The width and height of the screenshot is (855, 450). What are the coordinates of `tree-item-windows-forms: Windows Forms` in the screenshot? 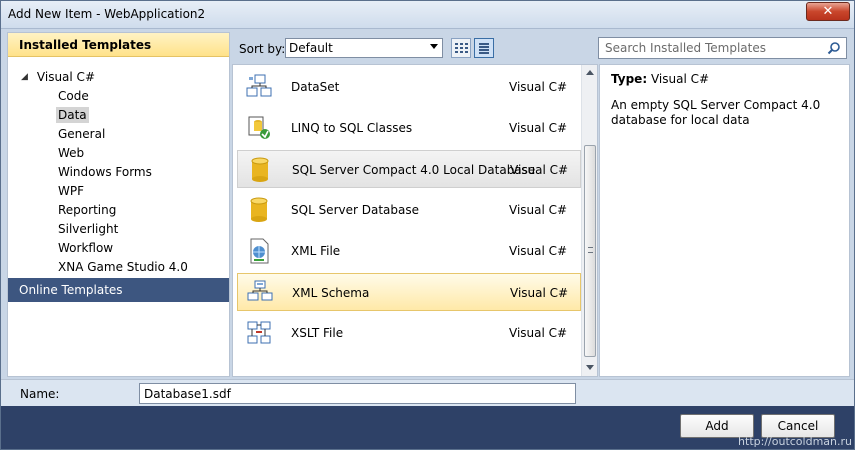 It's located at (118, 171).